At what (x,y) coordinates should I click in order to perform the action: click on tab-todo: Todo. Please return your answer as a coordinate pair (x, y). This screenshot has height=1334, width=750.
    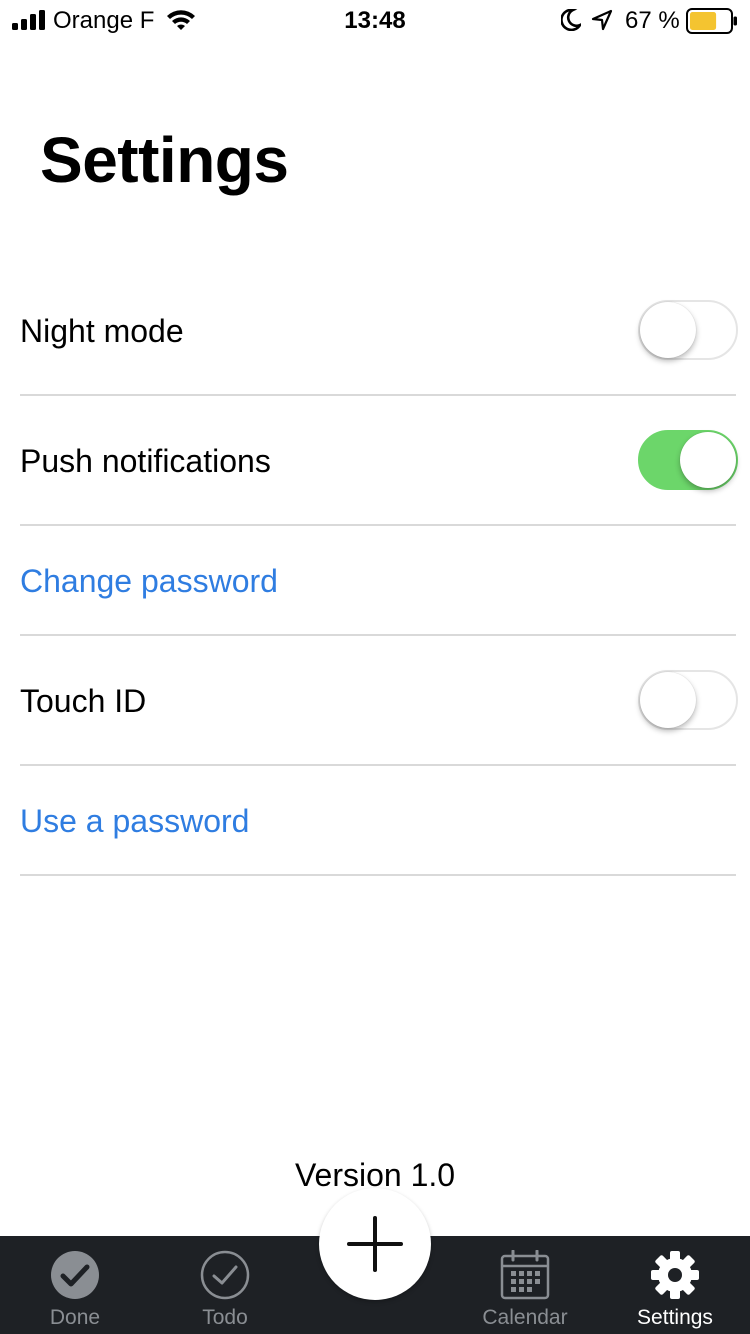
    Looking at the image, I should click on (225, 1285).